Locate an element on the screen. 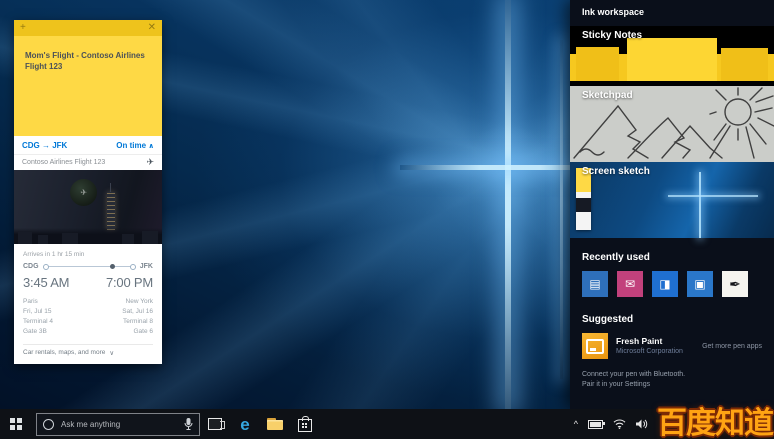 The image size is (774, 439). flight-progress-track is located at coordinates (89, 266).